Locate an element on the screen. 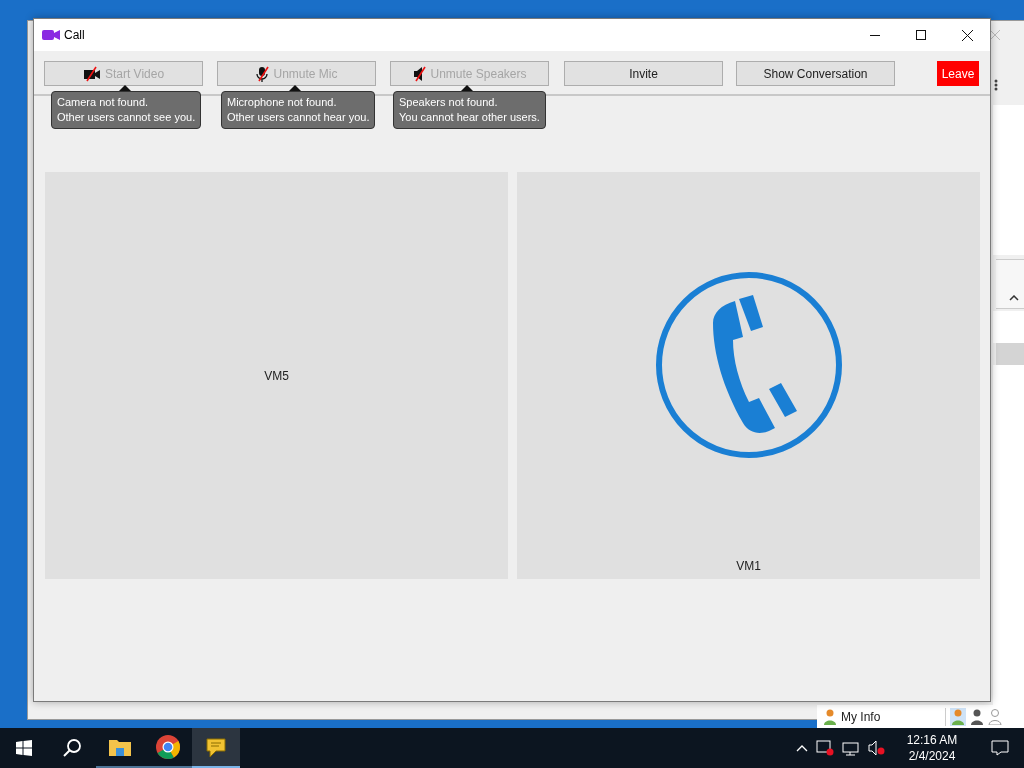 The image size is (1024, 768). participant-name: VM1 is located at coordinates (748, 566).